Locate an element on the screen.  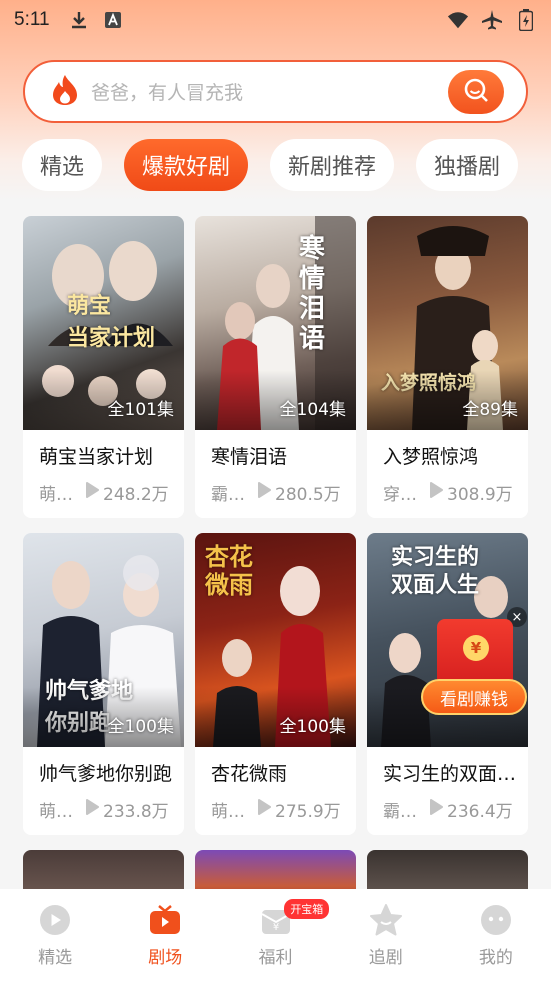
nav-profile: 我的 is located at coordinates (496, 935).